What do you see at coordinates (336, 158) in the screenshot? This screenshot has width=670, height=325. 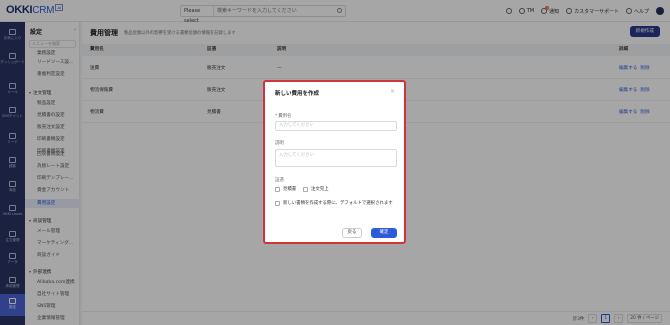 I see `description-textarea: 入力してください` at bounding box center [336, 158].